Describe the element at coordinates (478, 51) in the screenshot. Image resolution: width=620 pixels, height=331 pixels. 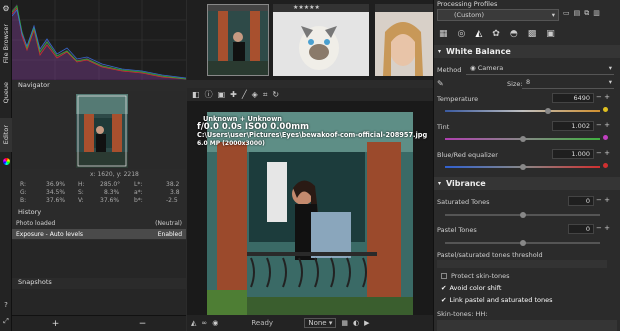
I see `white-balance-title: White Balance` at that location.